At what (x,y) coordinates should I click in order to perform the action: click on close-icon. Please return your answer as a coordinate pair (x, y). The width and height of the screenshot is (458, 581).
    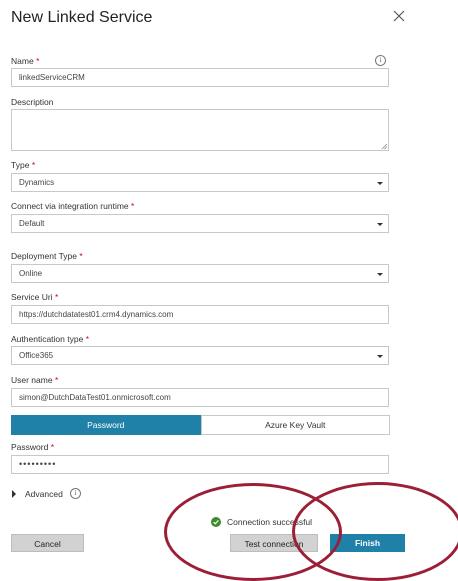
    Looking at the image, I should click on (399, 16).